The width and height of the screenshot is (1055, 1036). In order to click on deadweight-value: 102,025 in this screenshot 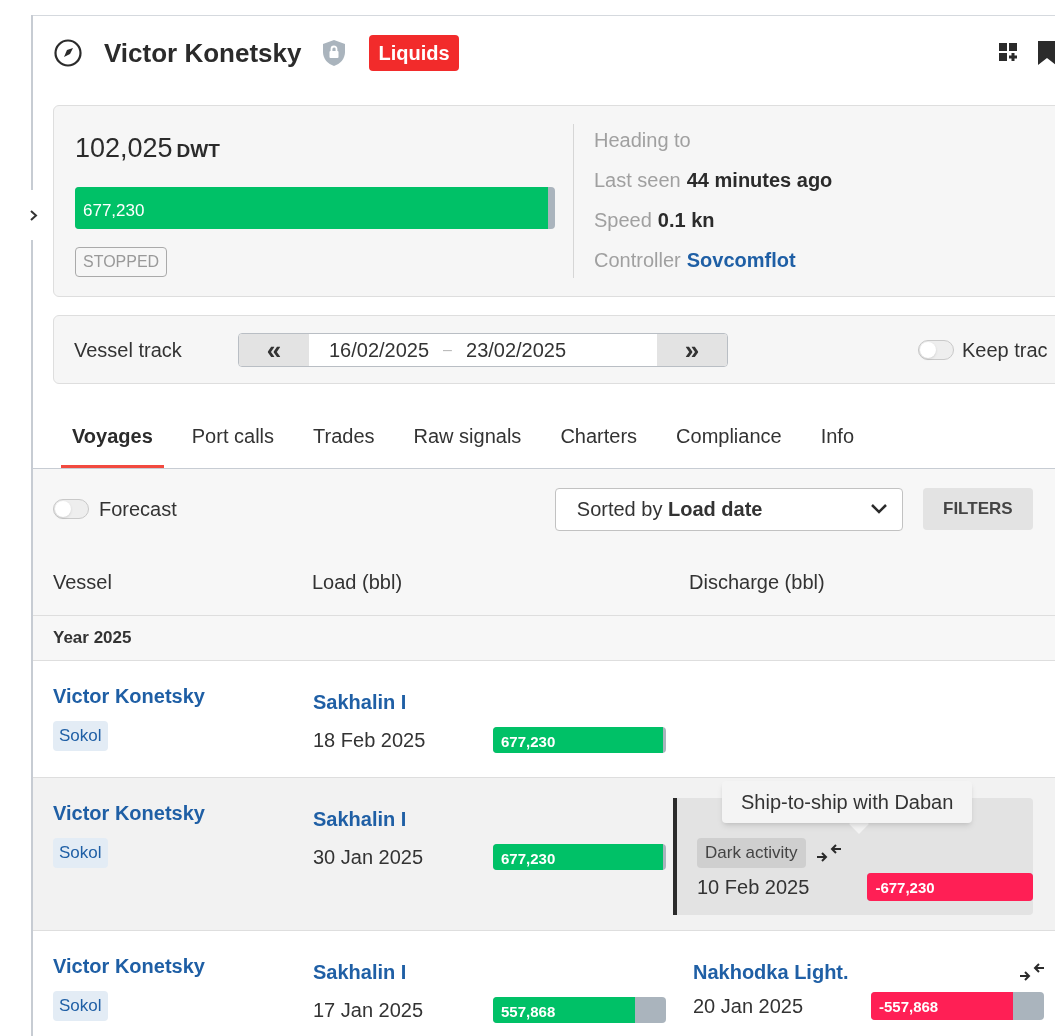, I will do `click(124, 148)`.